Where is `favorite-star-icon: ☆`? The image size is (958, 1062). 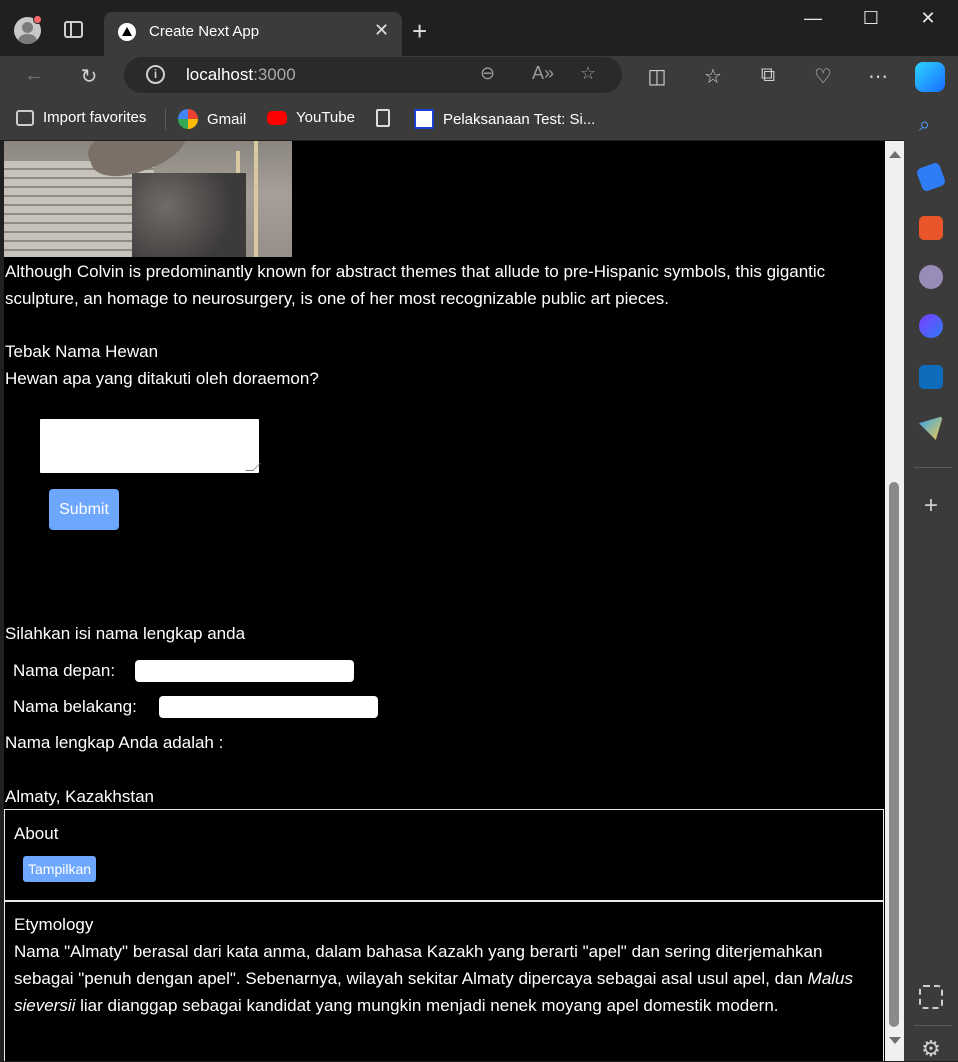 favorite-star-icon: ☆ is located at coordinates (588, 73).